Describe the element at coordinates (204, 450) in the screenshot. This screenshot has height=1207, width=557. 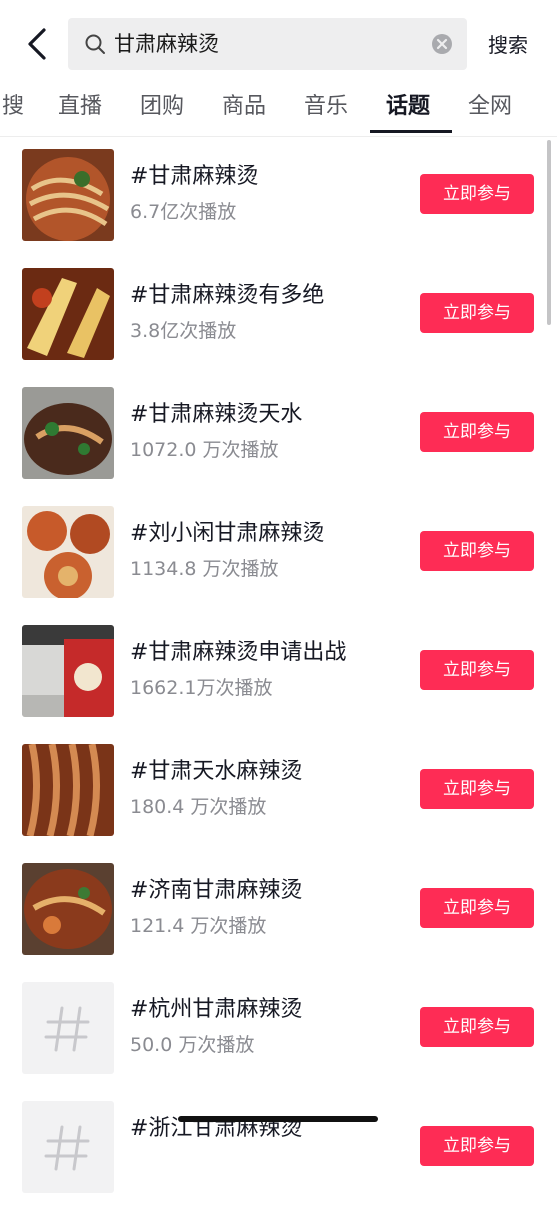
I see `topic-play-count: 1072.0 万次播放` at that location.